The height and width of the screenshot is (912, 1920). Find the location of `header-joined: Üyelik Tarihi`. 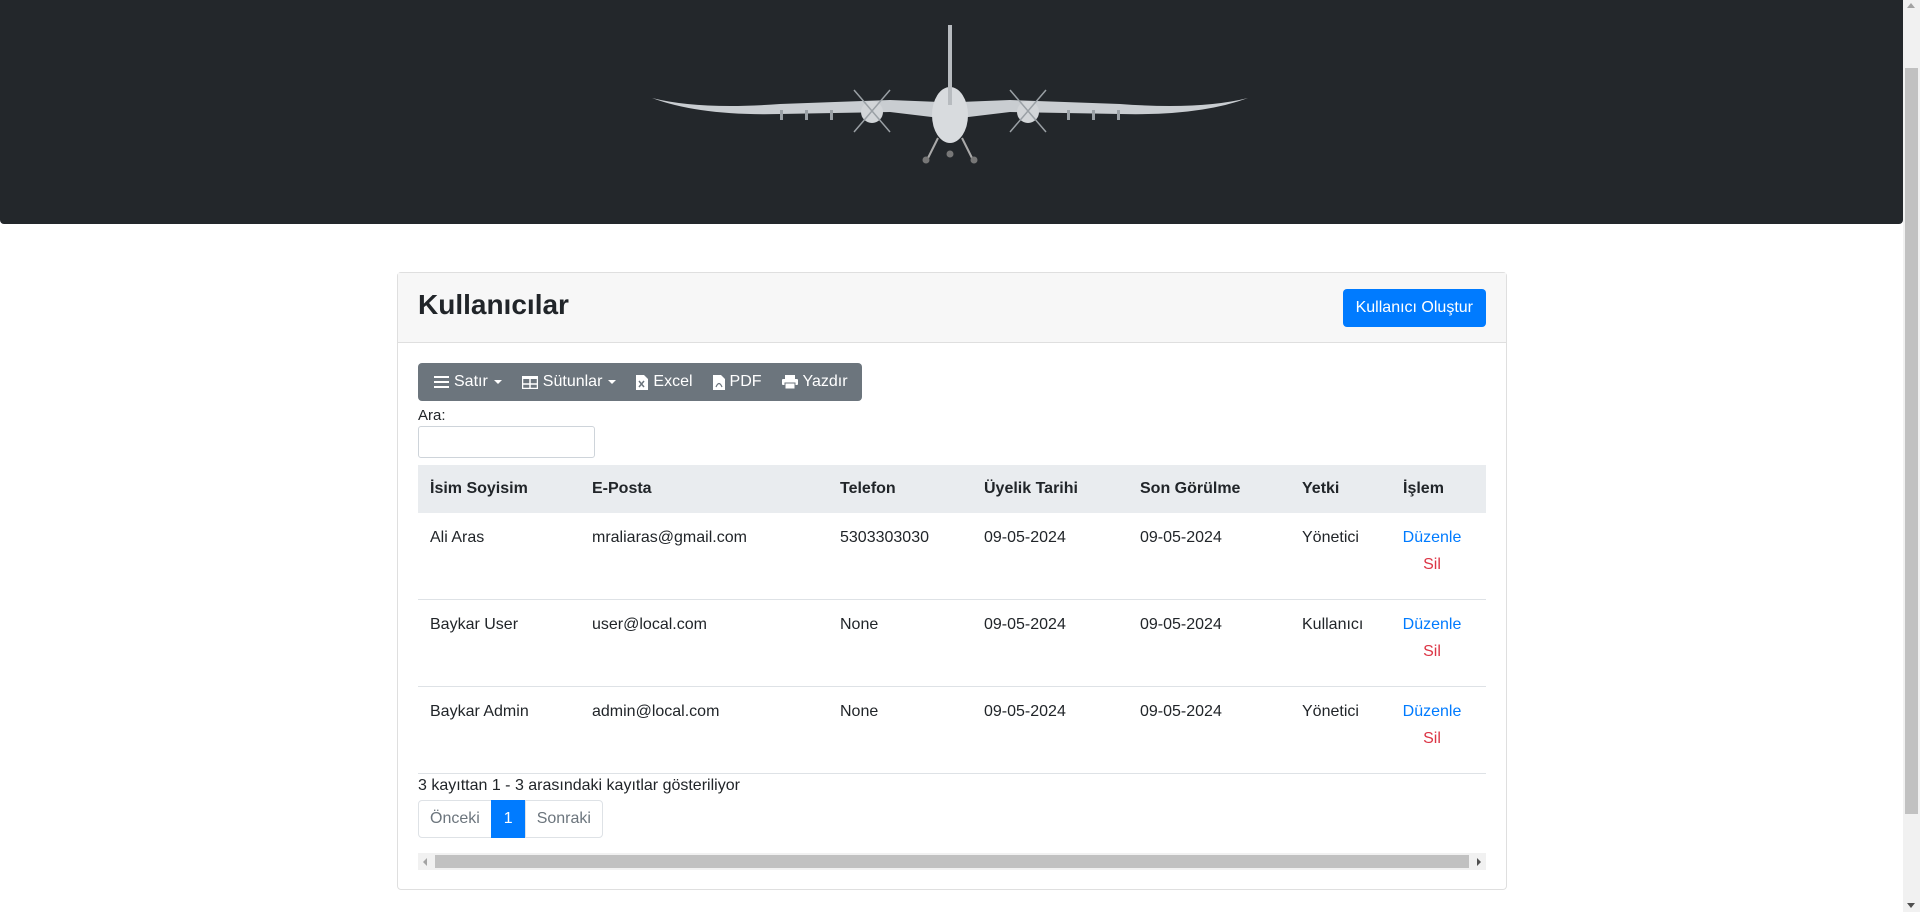

header-joined: Üyelik Tarihi is located at coordinates (1050, 489).